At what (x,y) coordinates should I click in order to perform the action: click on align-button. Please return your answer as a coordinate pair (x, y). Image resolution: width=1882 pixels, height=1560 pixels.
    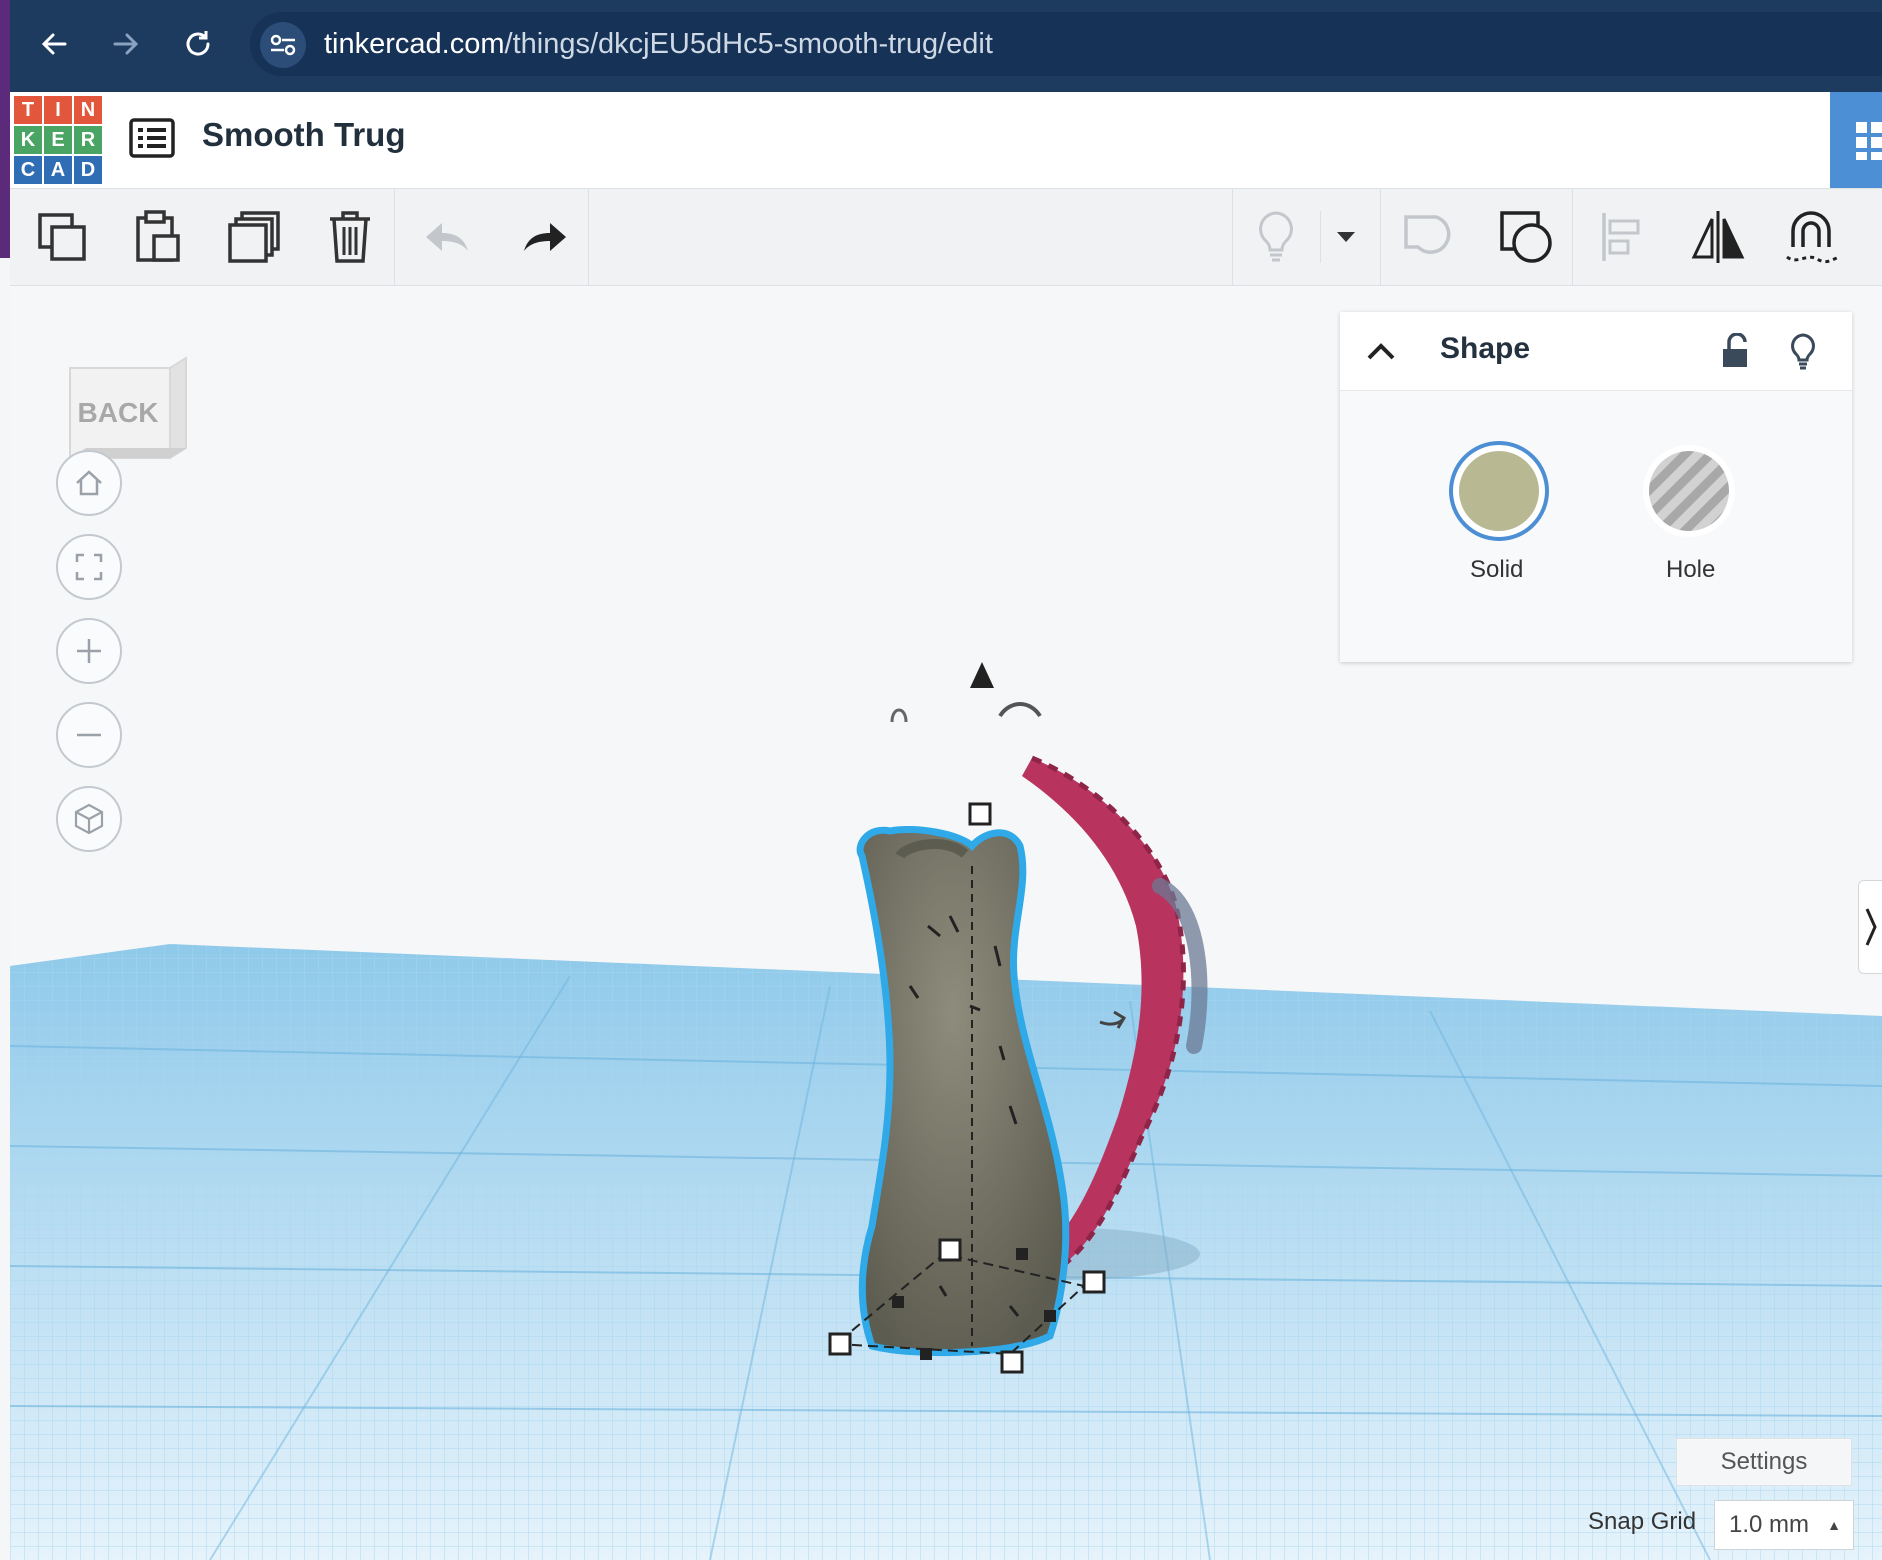
    Looking at the image, I should click on (1622, 237).